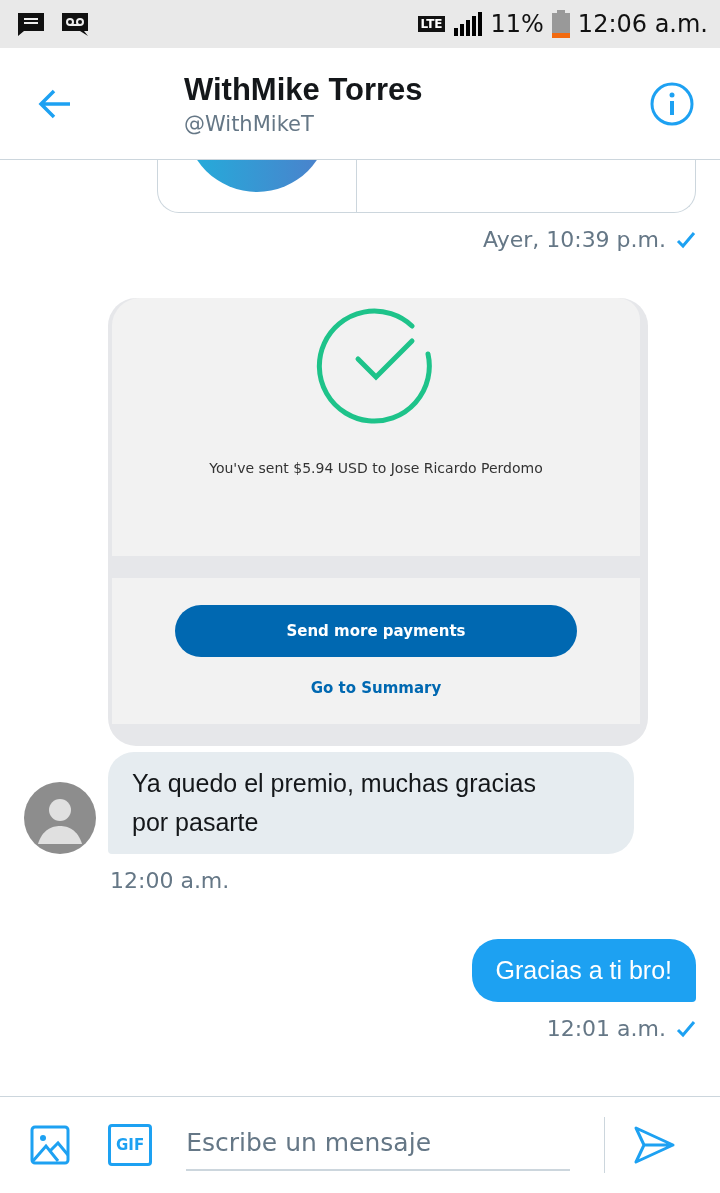 The height and width of the screenshot is (1193, 720). Describe the element at coordinates (31, 24) in the screenshot. I see `message-notification-icon` at that location.